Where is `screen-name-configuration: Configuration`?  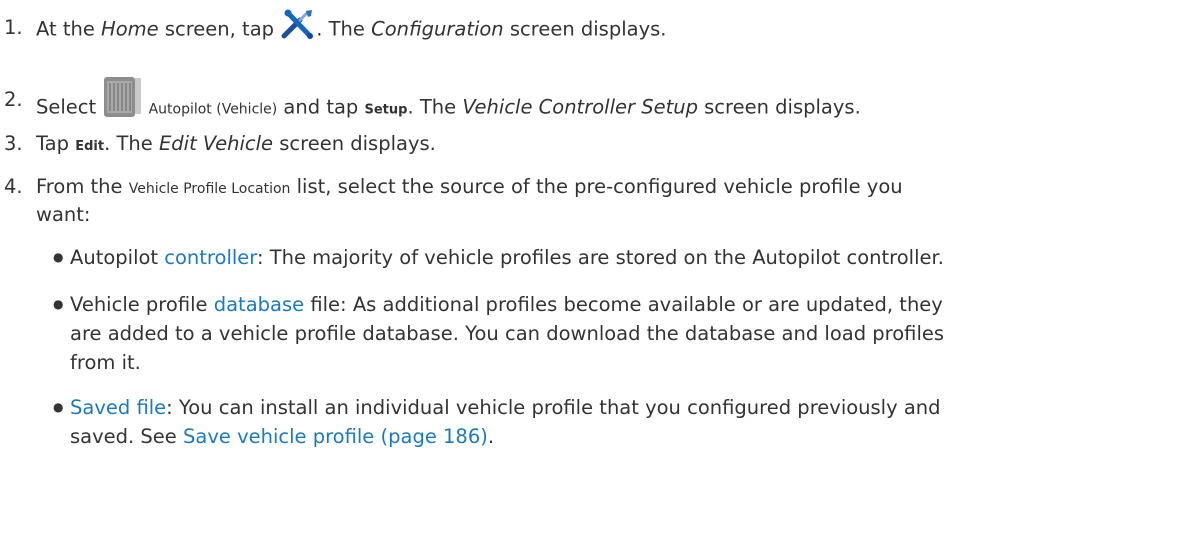
screen-name-configuration: Configuration is located at coordinates (437, 29).